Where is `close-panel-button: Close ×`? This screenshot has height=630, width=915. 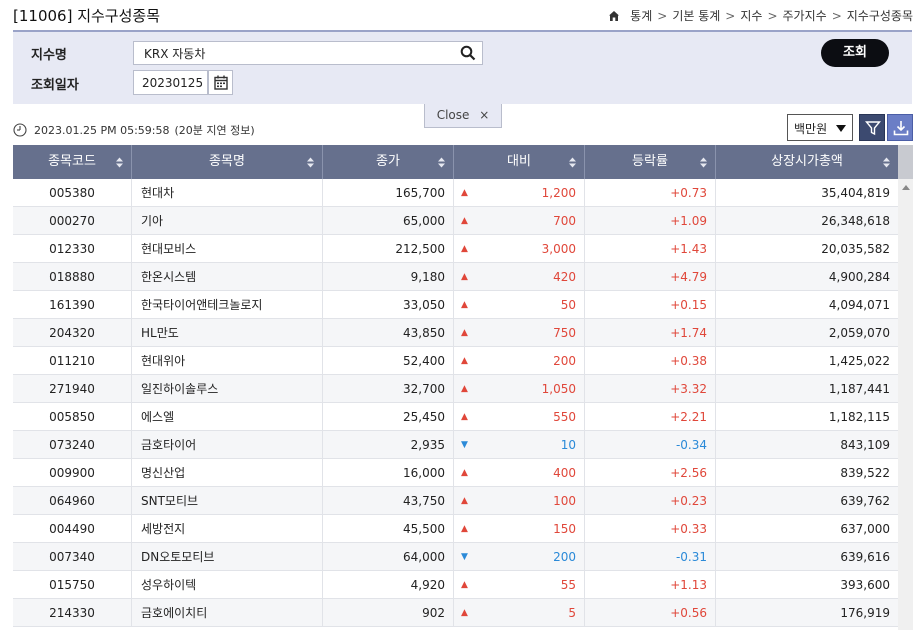
close-panel-button: Close × is located at coordinates (463, 116).